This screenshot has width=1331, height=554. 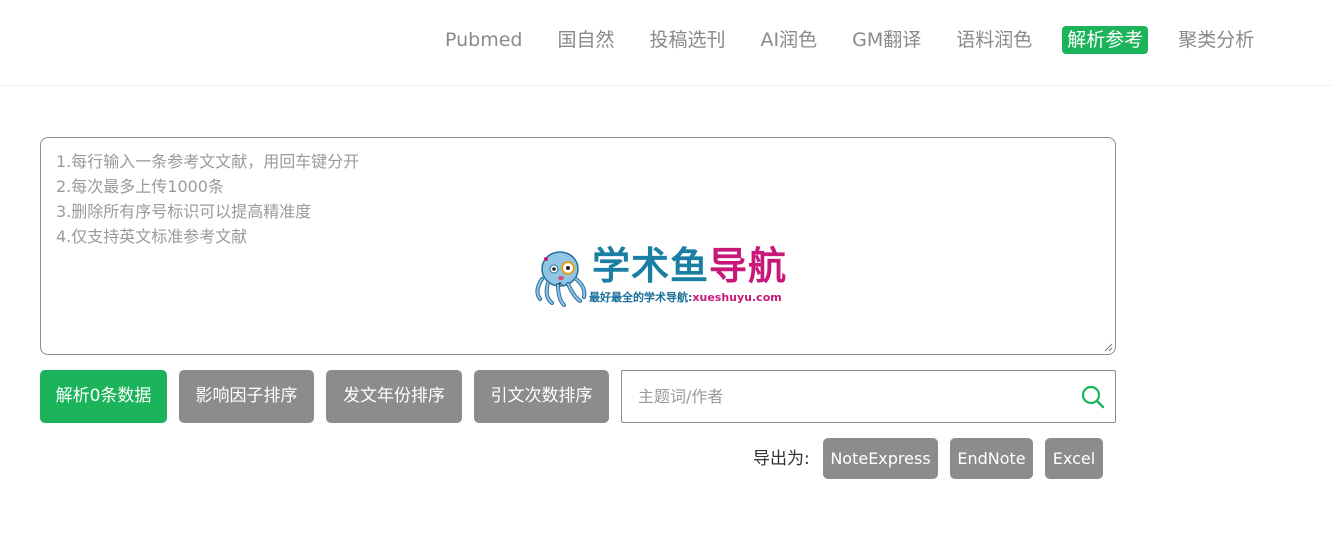 I want to click on export-endnote-button: EndNote, so click(x=991, y=458).